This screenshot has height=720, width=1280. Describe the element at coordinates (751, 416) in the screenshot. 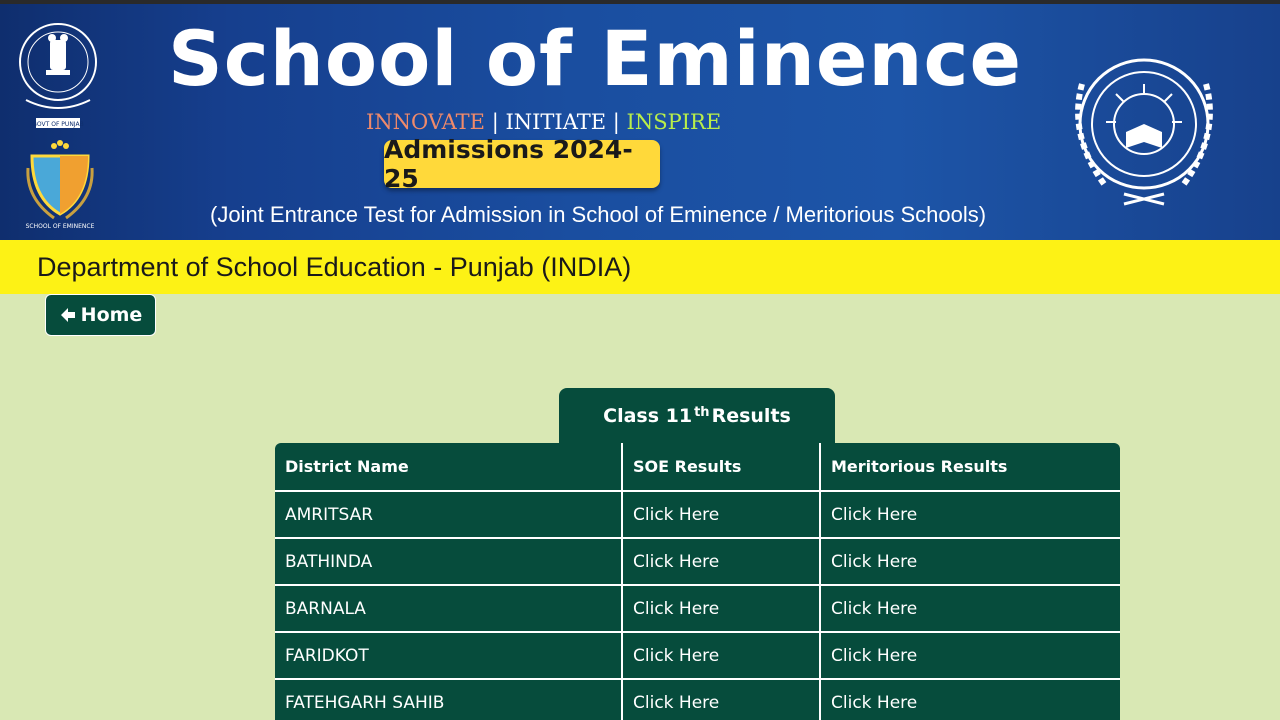

I see `results-tab-suffix: Results` at that location.